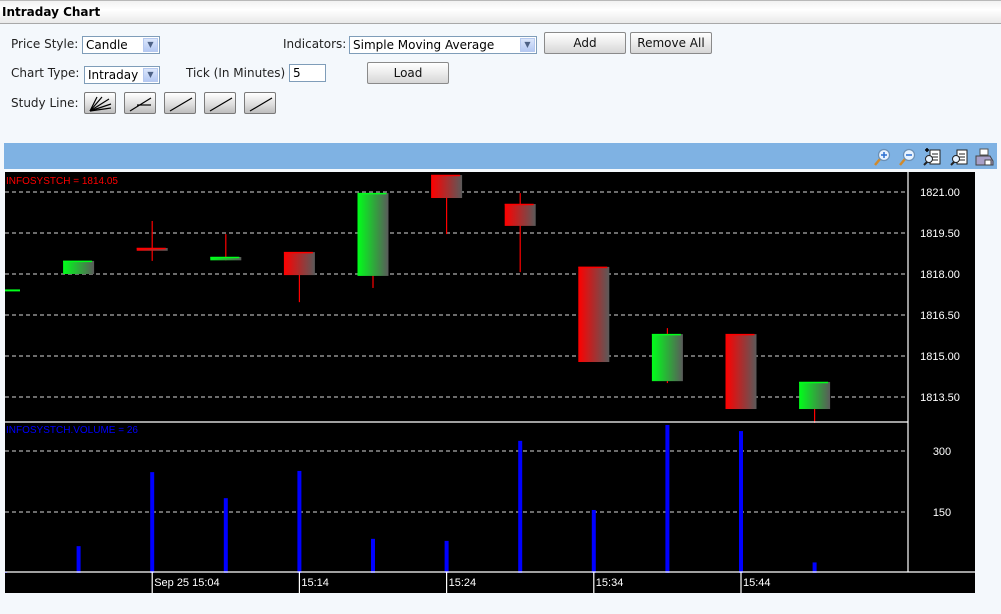  I want to click on find-document-icon, so click(959, 157).